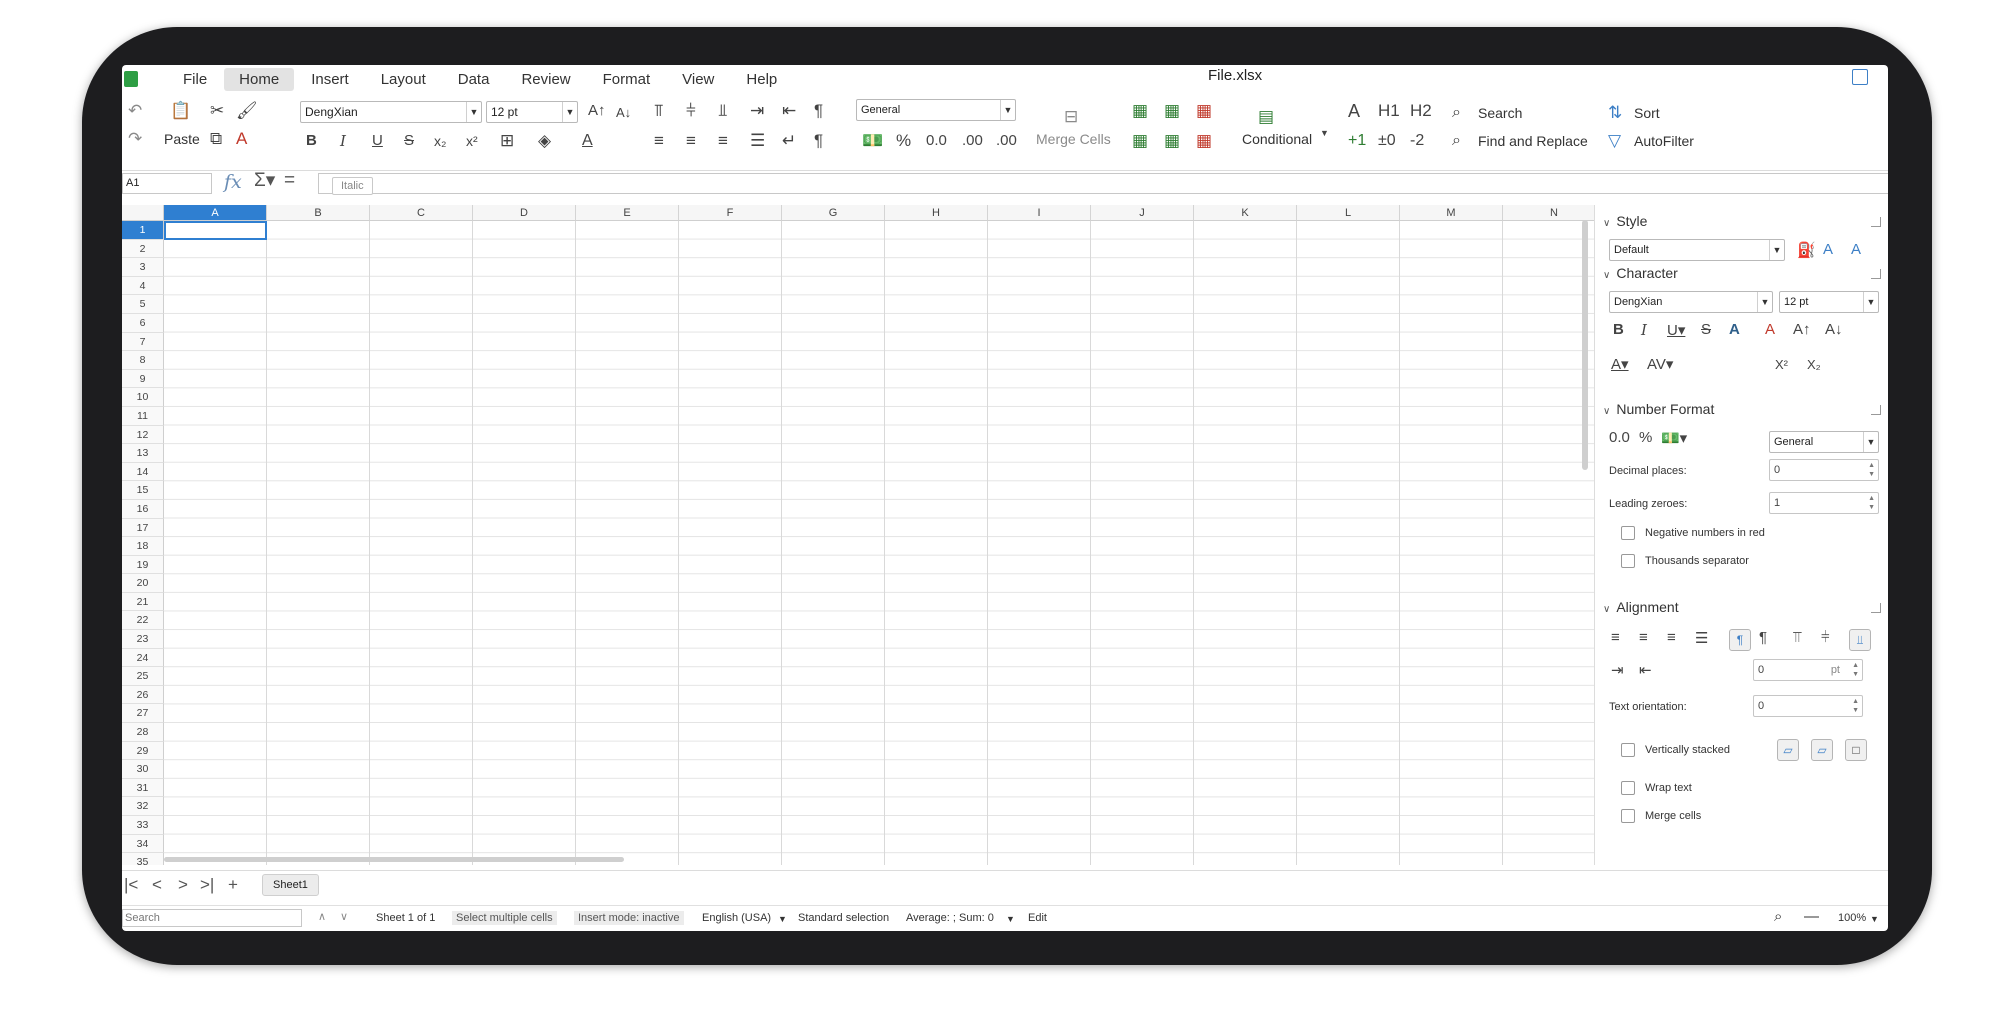 This screenshot has height=1028, width=2000. Describe the element at coordinates (394, 859) in the screenshot. I see `horizontal-scrollbar` at that location.